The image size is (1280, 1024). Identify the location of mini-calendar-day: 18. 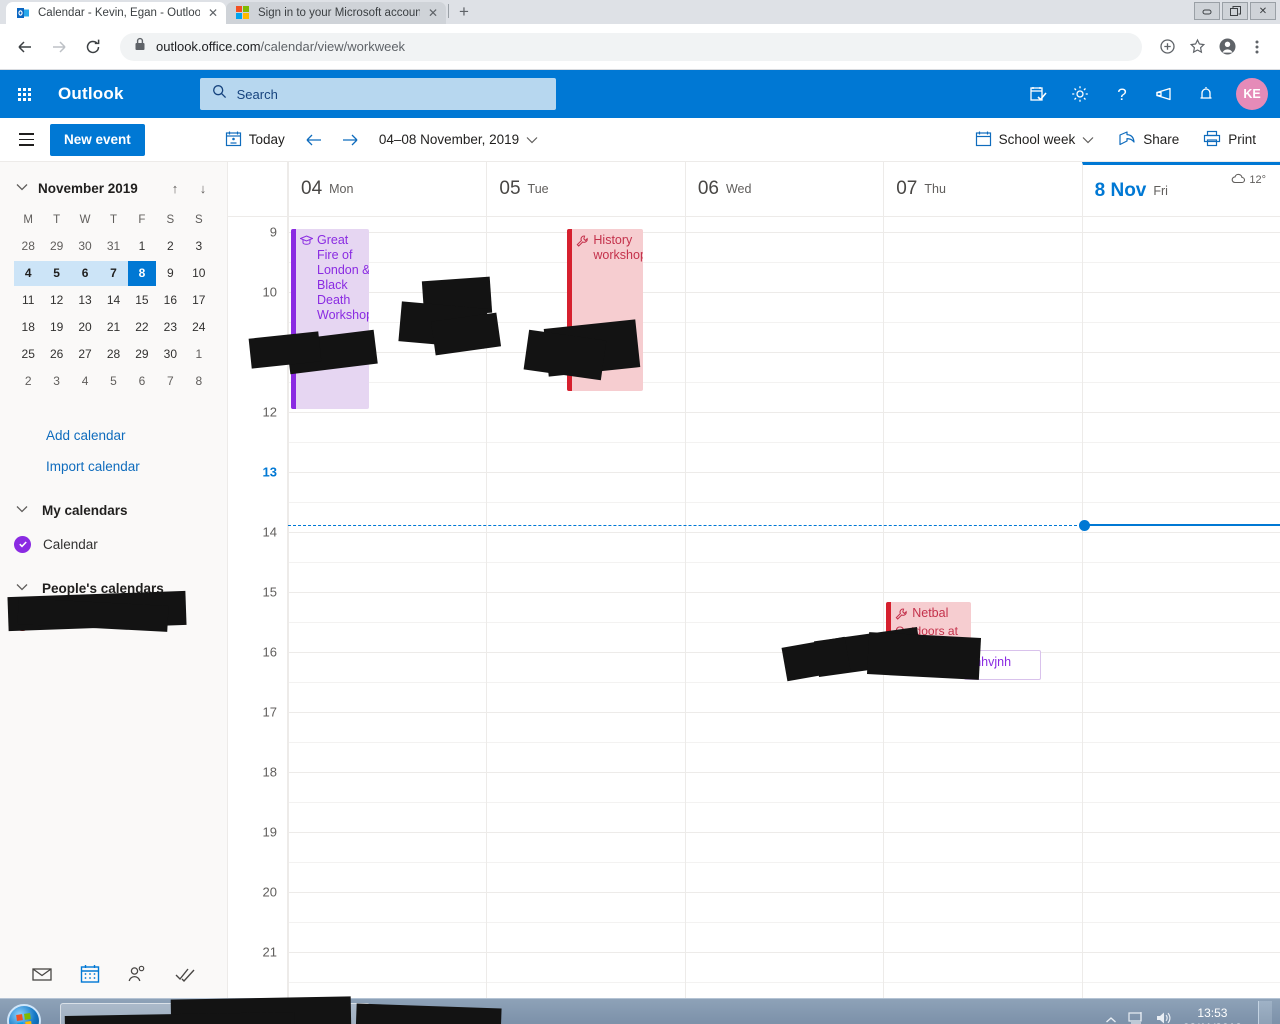
(28, 327).